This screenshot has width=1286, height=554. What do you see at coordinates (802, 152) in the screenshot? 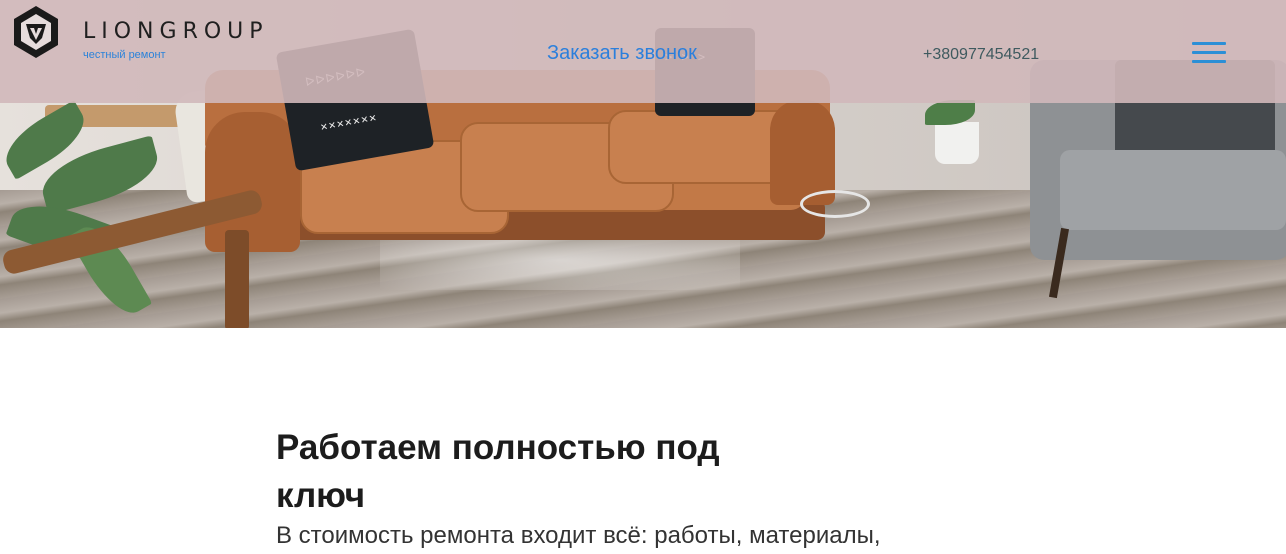
I see `hero-sofa-arm-right` at bounding box center [802, 152].